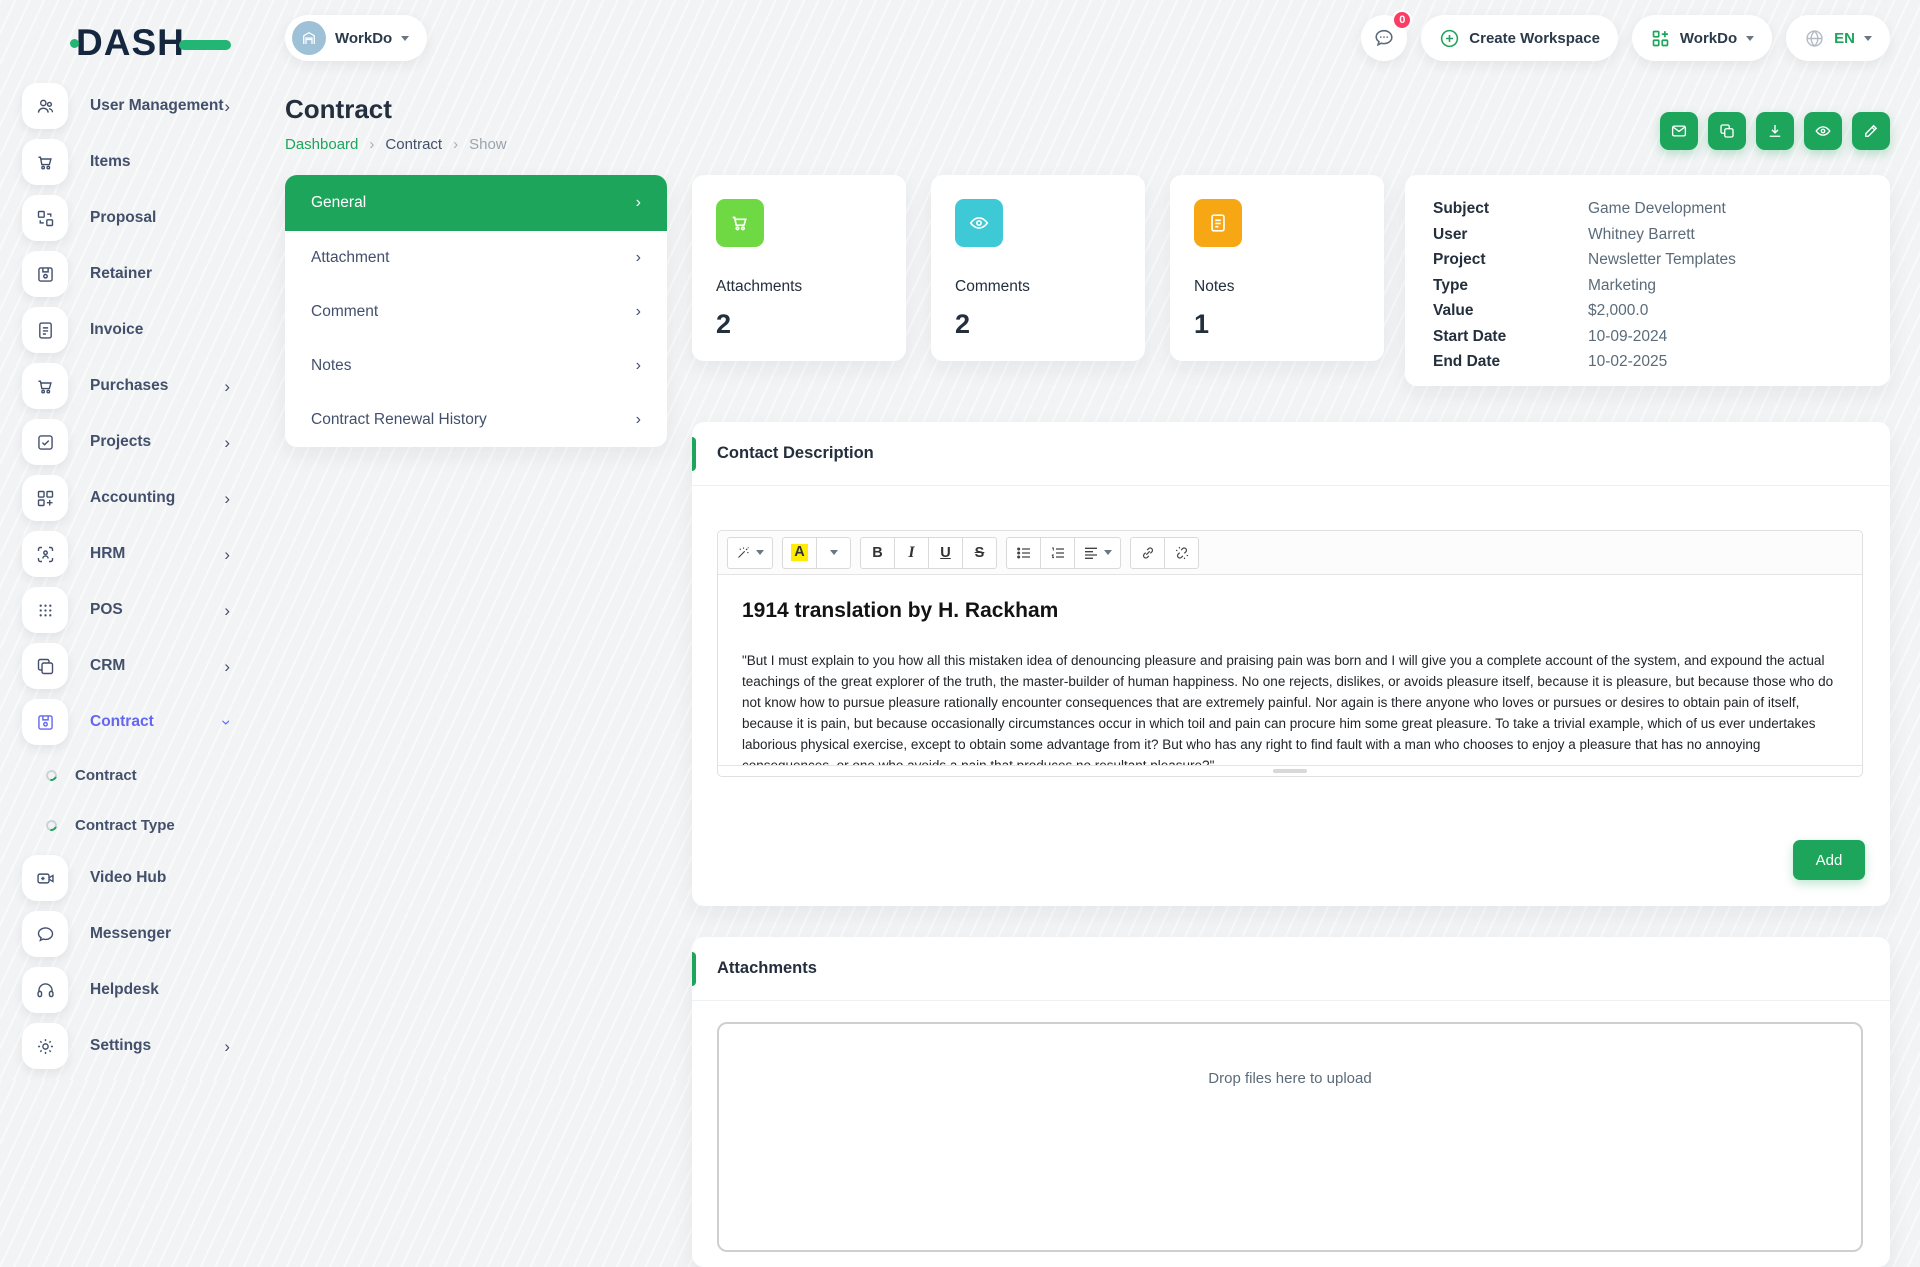 The height and width of the screenshot is (1267, 1920). What do you see at coordinates (138, 934) in the screenshot?
I see `sidebar-item-messenger: Messenger` at bounding box center [138, 934].